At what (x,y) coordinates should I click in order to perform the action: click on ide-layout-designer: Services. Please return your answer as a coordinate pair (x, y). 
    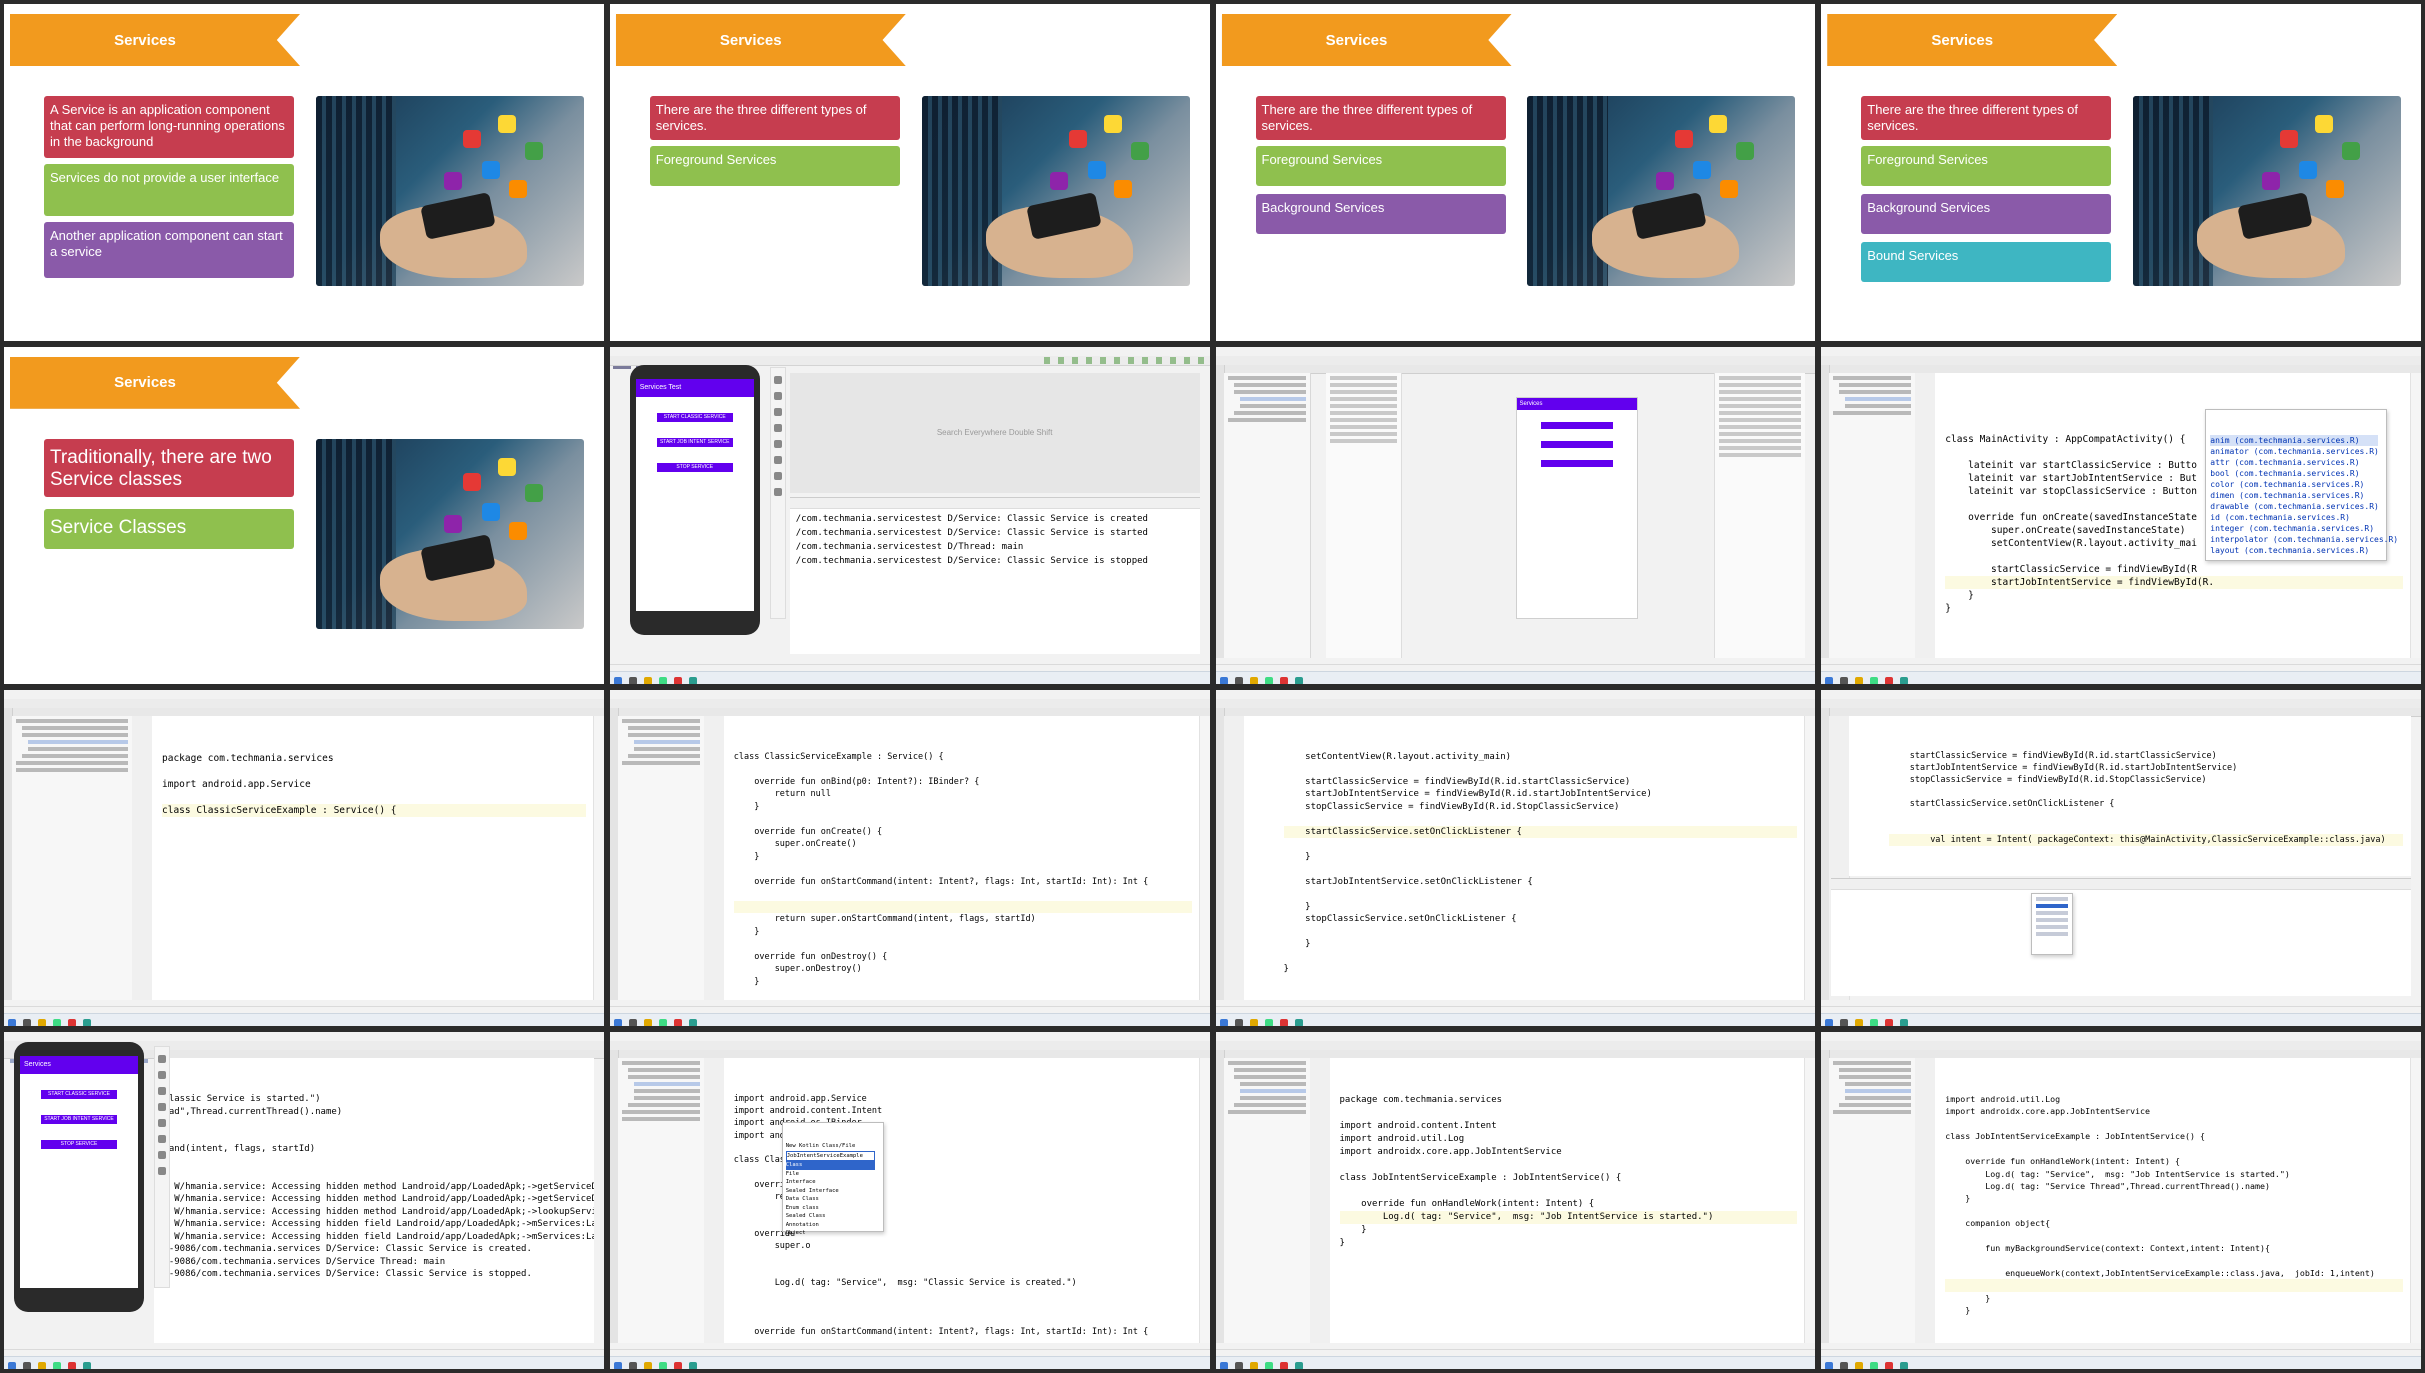
    Looking at the image, I should click on (1515, 515).